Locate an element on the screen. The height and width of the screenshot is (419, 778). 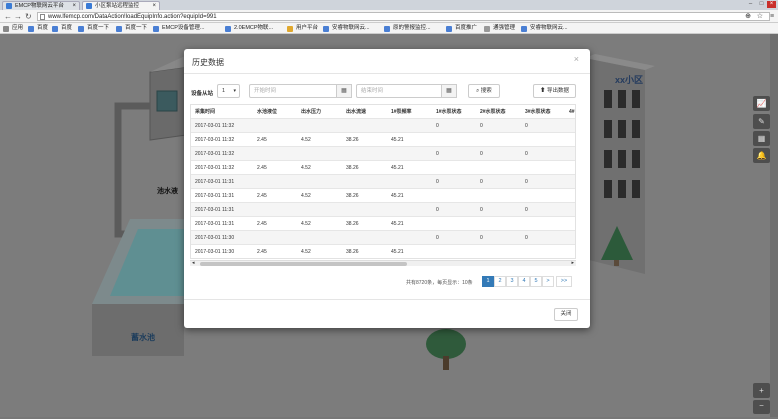
table-row: 2017-03-01 11:30 2.45 4.52 38.26 45.21 is located at coordinates (383, 251).